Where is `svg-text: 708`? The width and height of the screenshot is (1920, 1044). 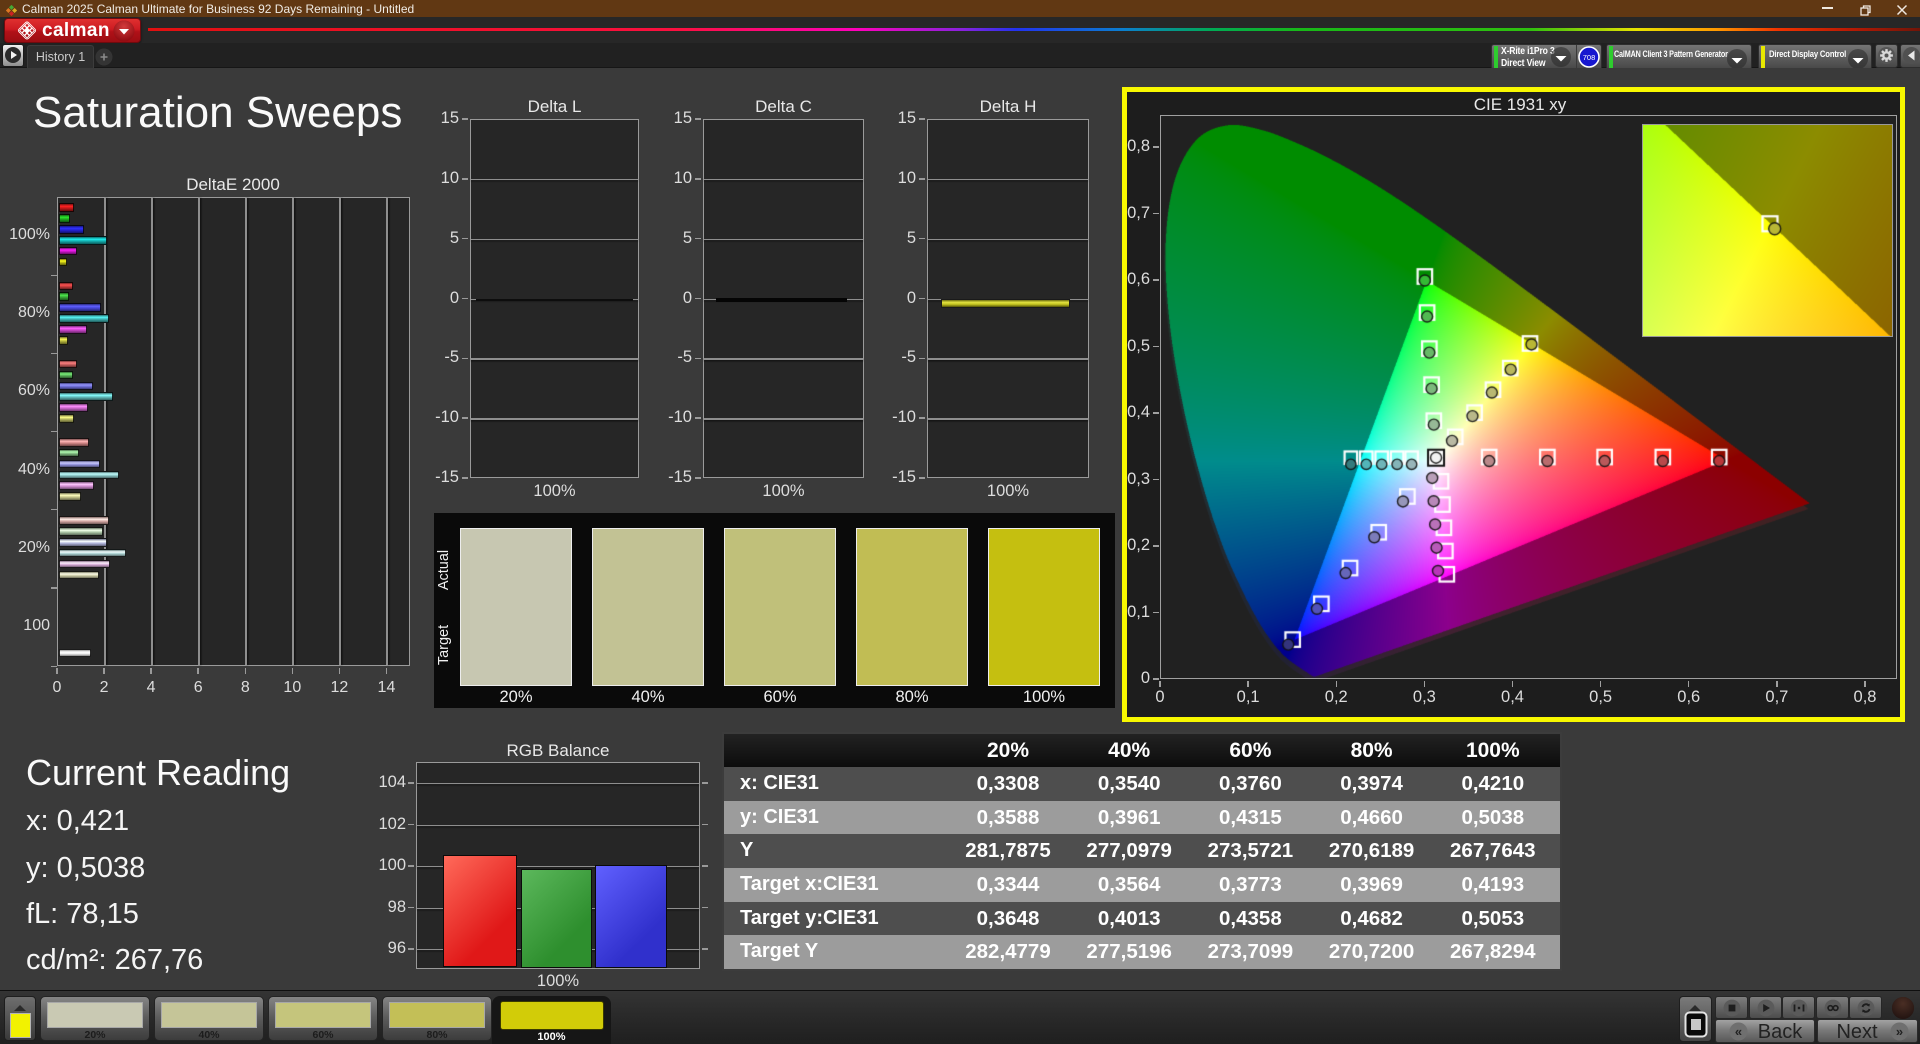
svg-text: 708 is located at coordinates (1589, 57).